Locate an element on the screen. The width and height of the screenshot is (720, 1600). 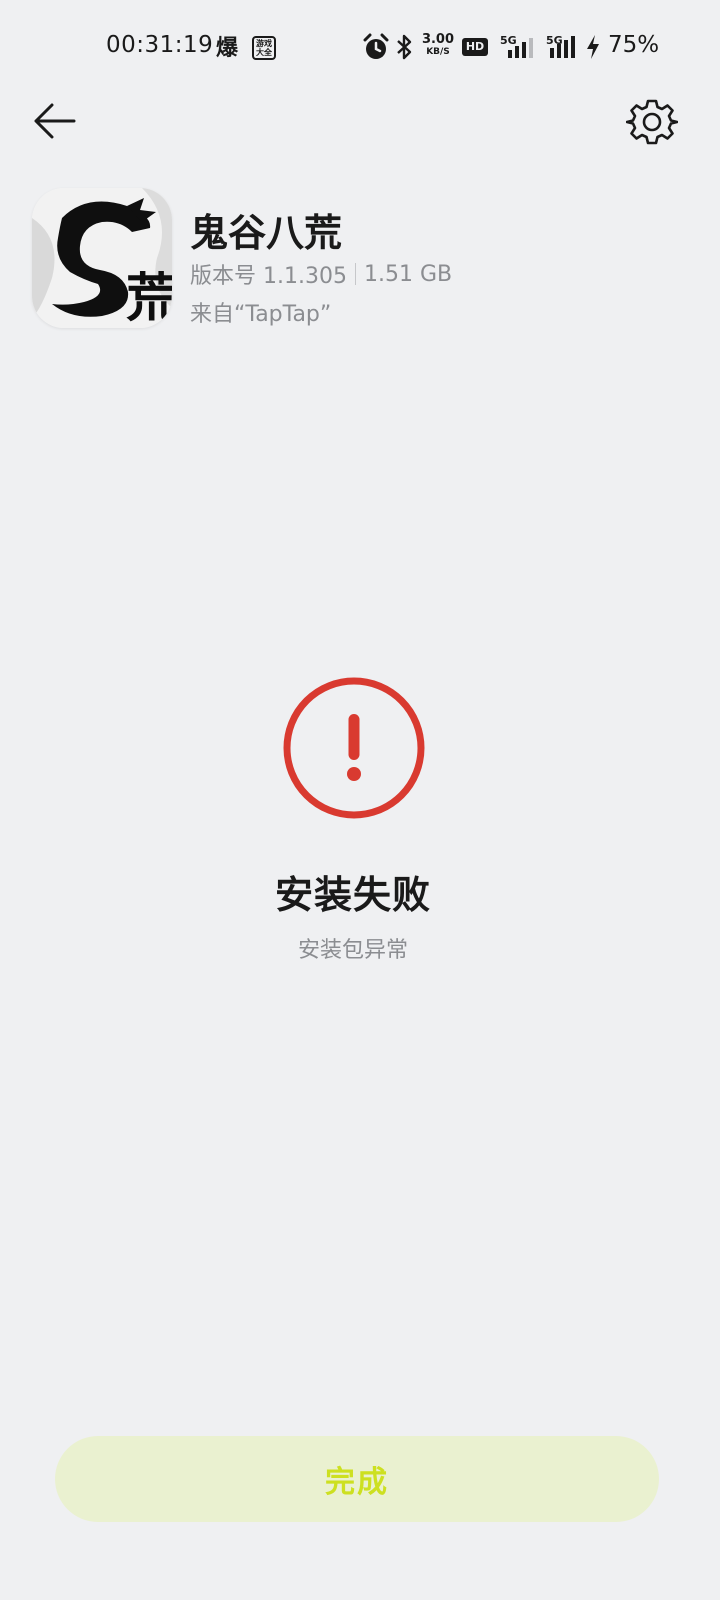
bluetooth-icon is located at coordinates (404, 47).